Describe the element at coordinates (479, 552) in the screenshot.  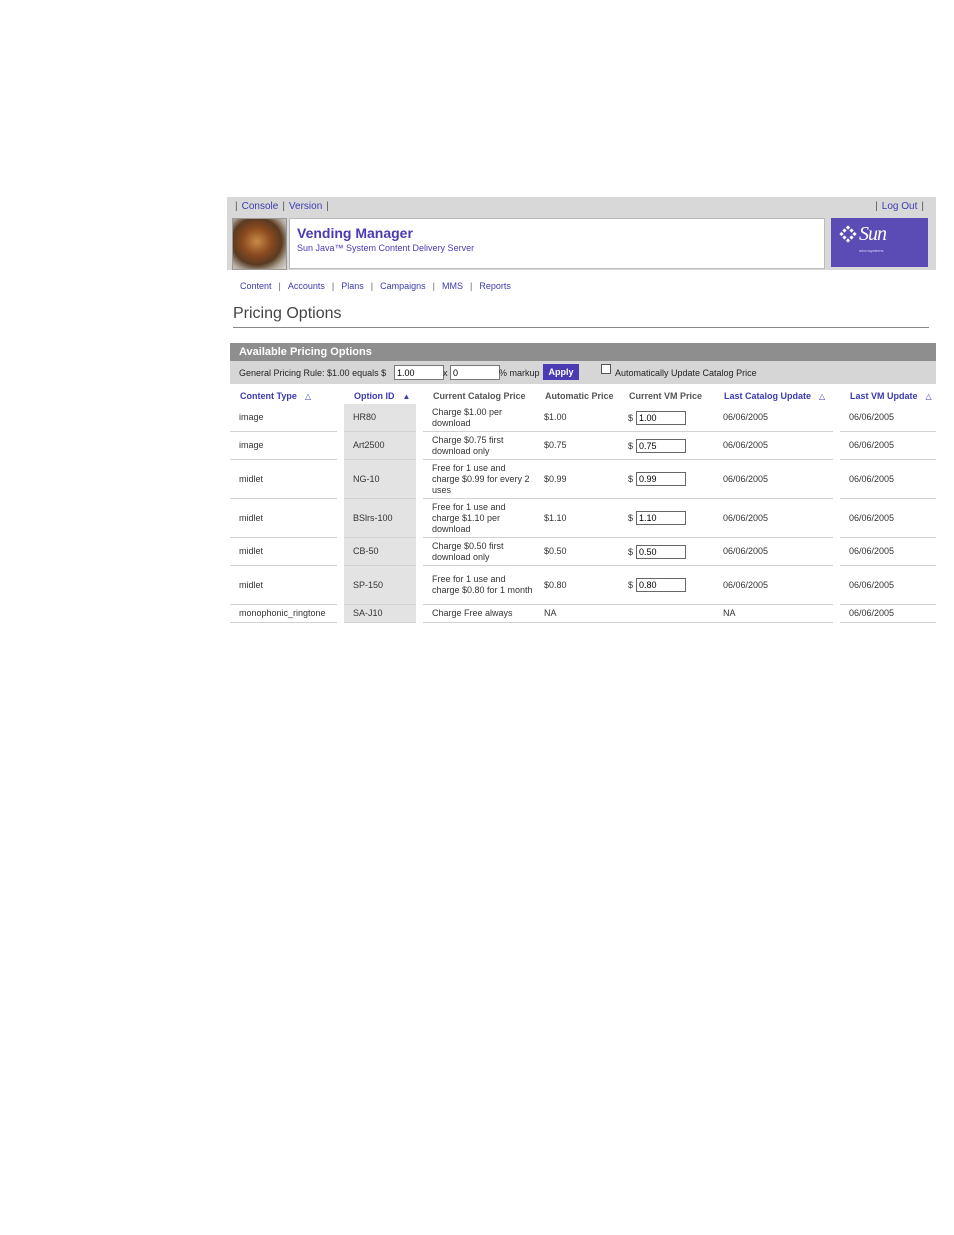
I see `catalog-price-cell: Charge $0.50 first download only` at that location.